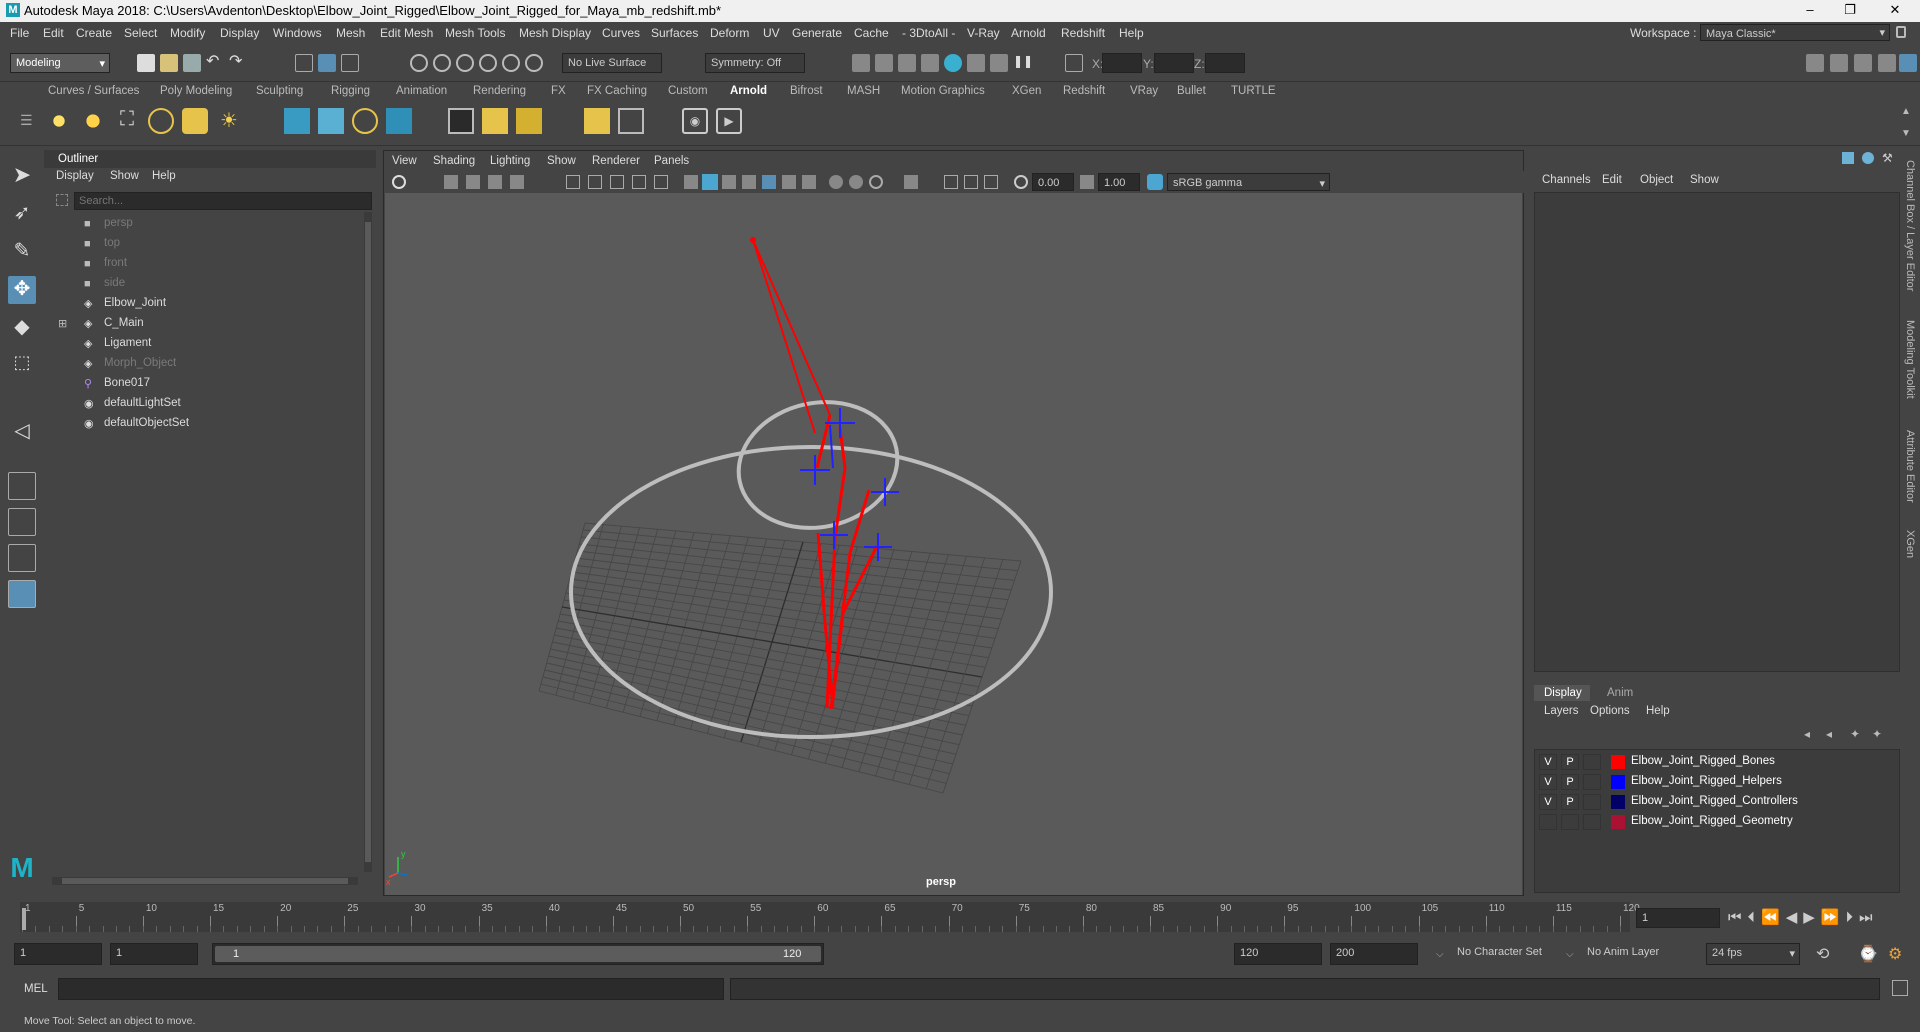 This screenshot has width=1920, height=1032. Describe the element at coordinates (297, 121) in the screenshot. I see `standin-icon` at that location.